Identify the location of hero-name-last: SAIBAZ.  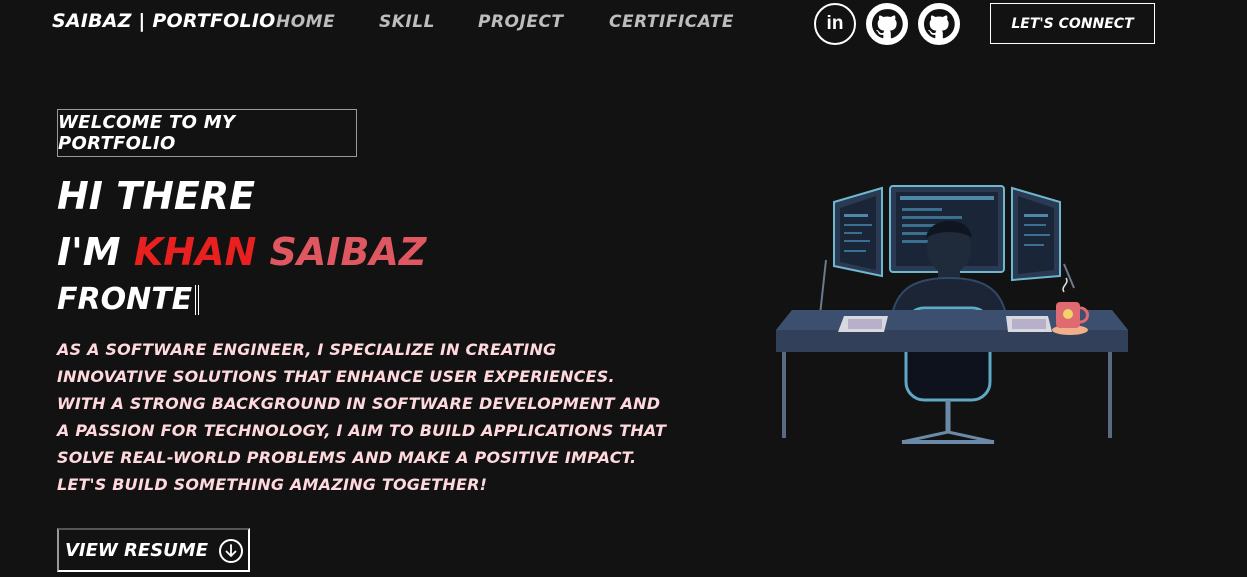
(348, 252).